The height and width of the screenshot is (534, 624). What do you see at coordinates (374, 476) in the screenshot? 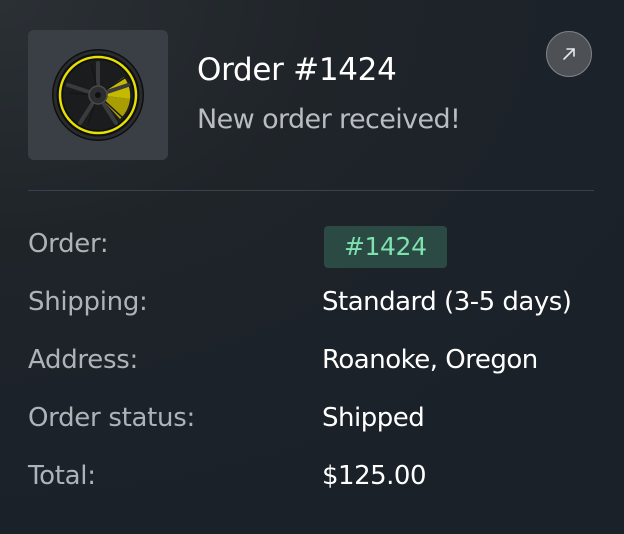
I see `total-value: $125.00` at bounding box center [374, 476].